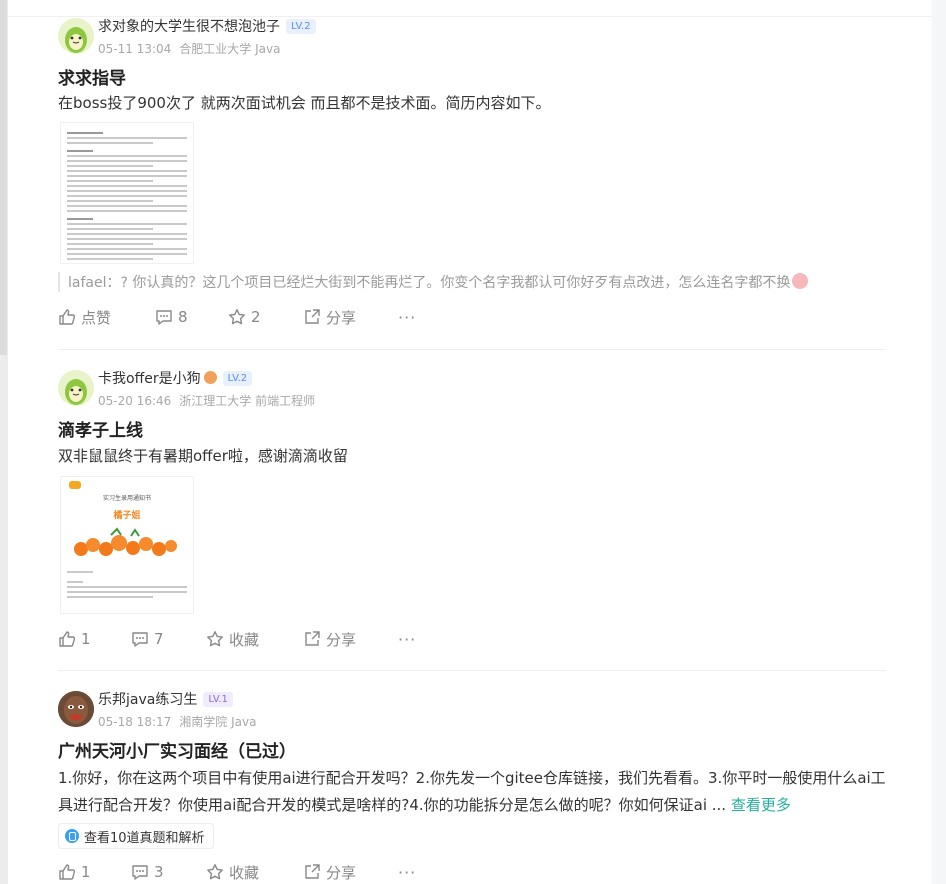 The height and width of the screenshot is (884, 946). I want to click on favorite-button: 2, so click(244, 317).